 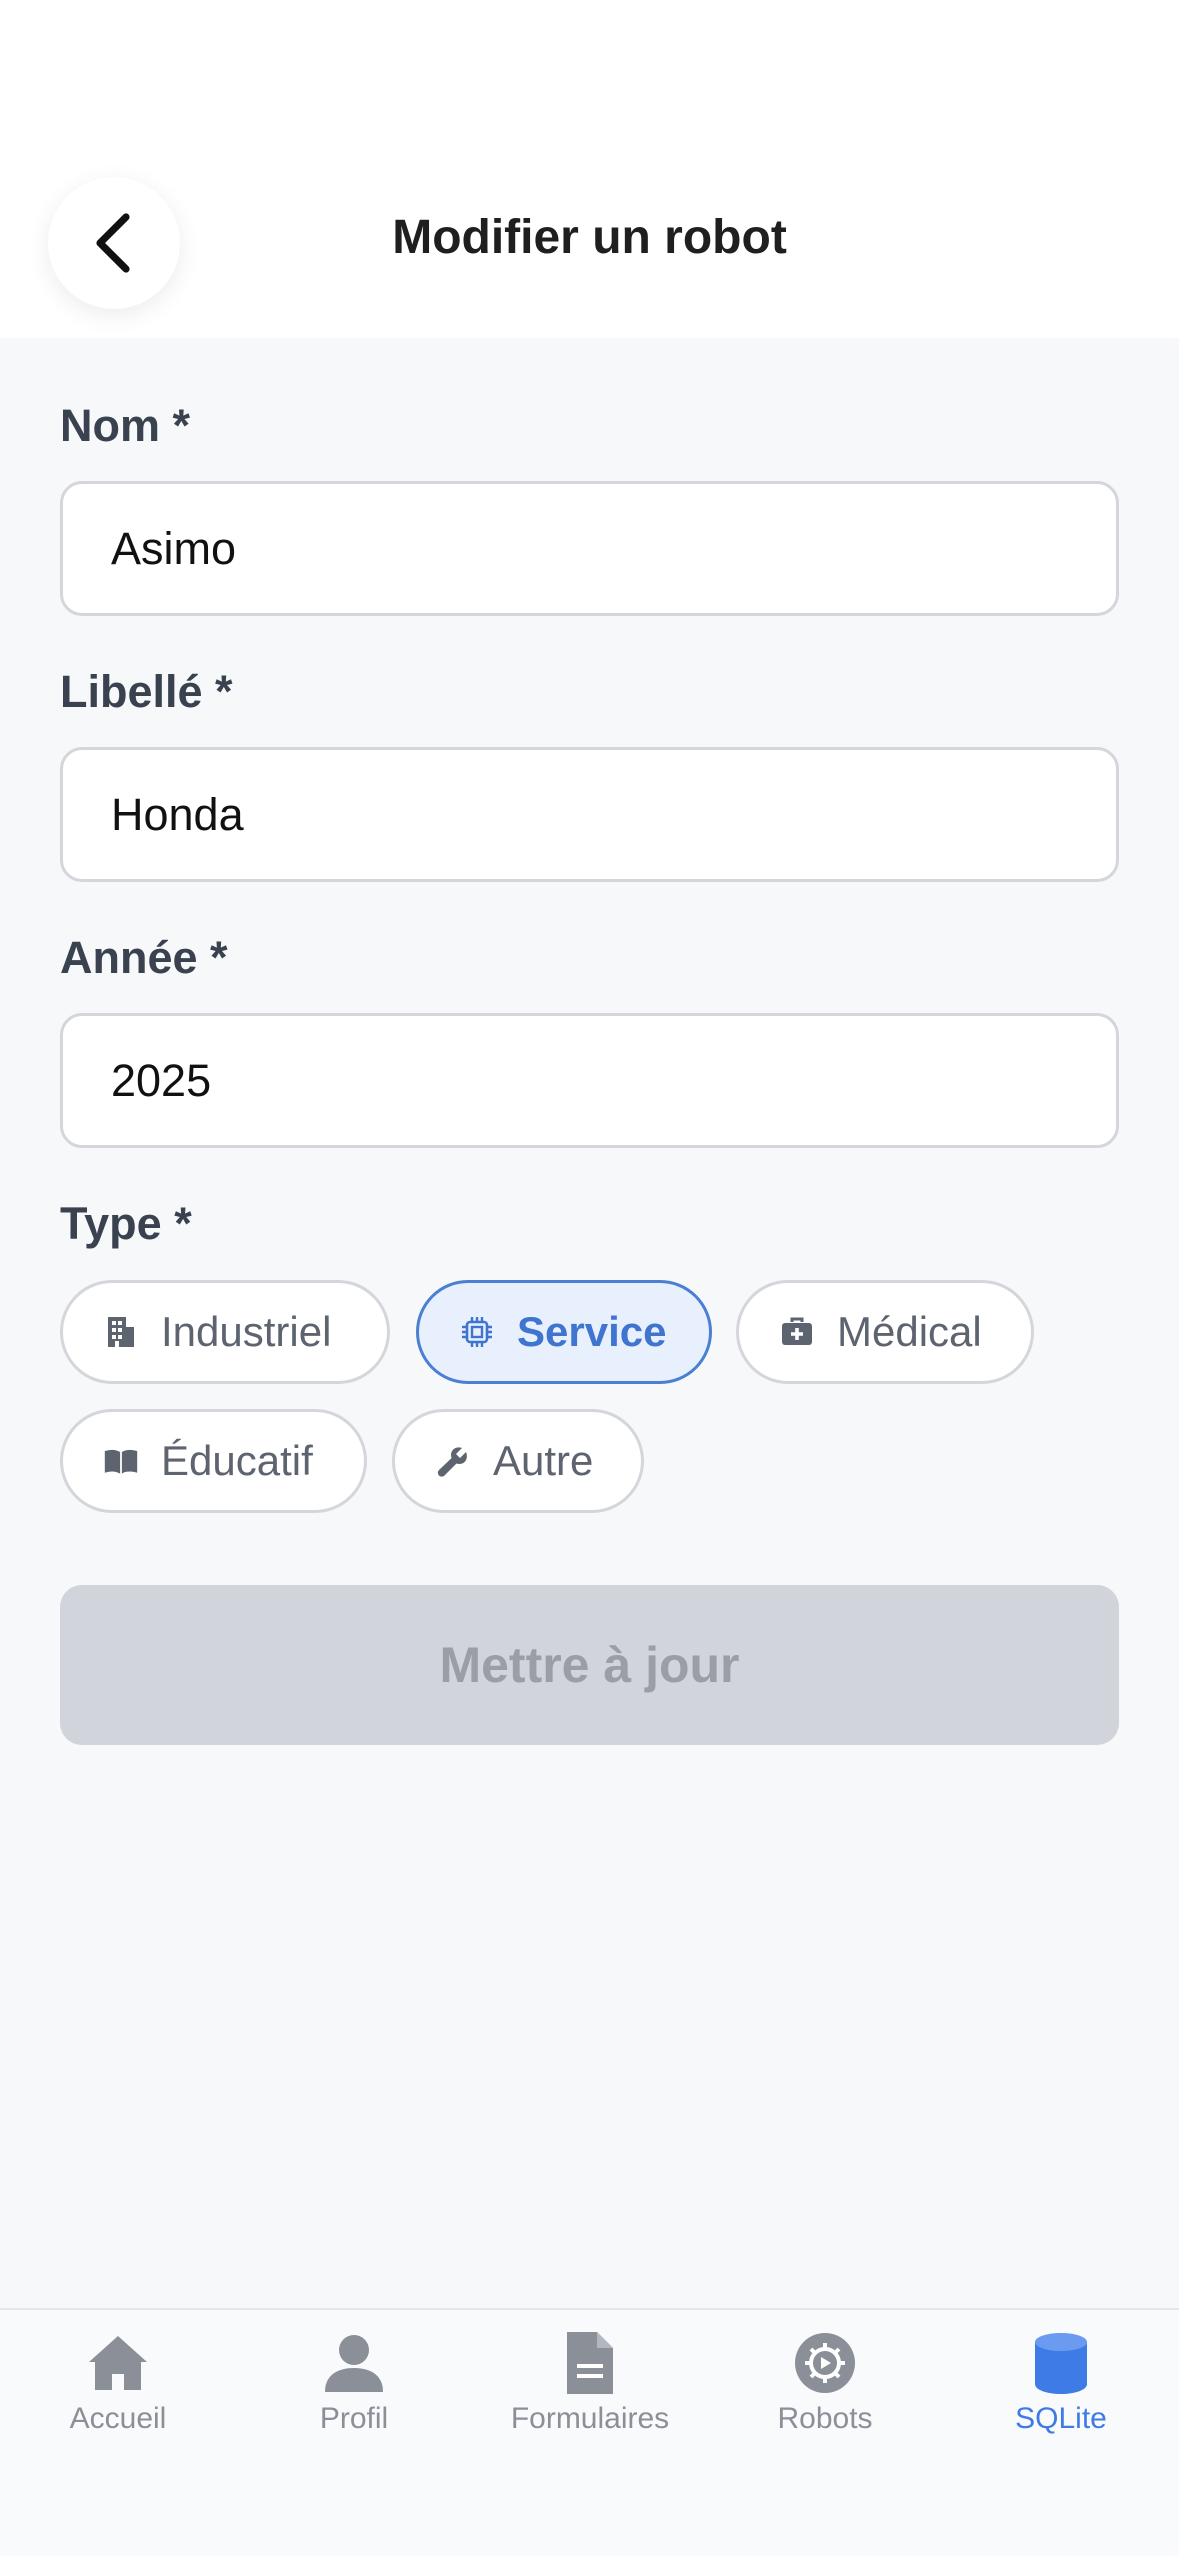 What do you see at coordinates (825, 2400) in the screenshot?
I see `tab-robots: Robots` at bounding box center [825, 2400].